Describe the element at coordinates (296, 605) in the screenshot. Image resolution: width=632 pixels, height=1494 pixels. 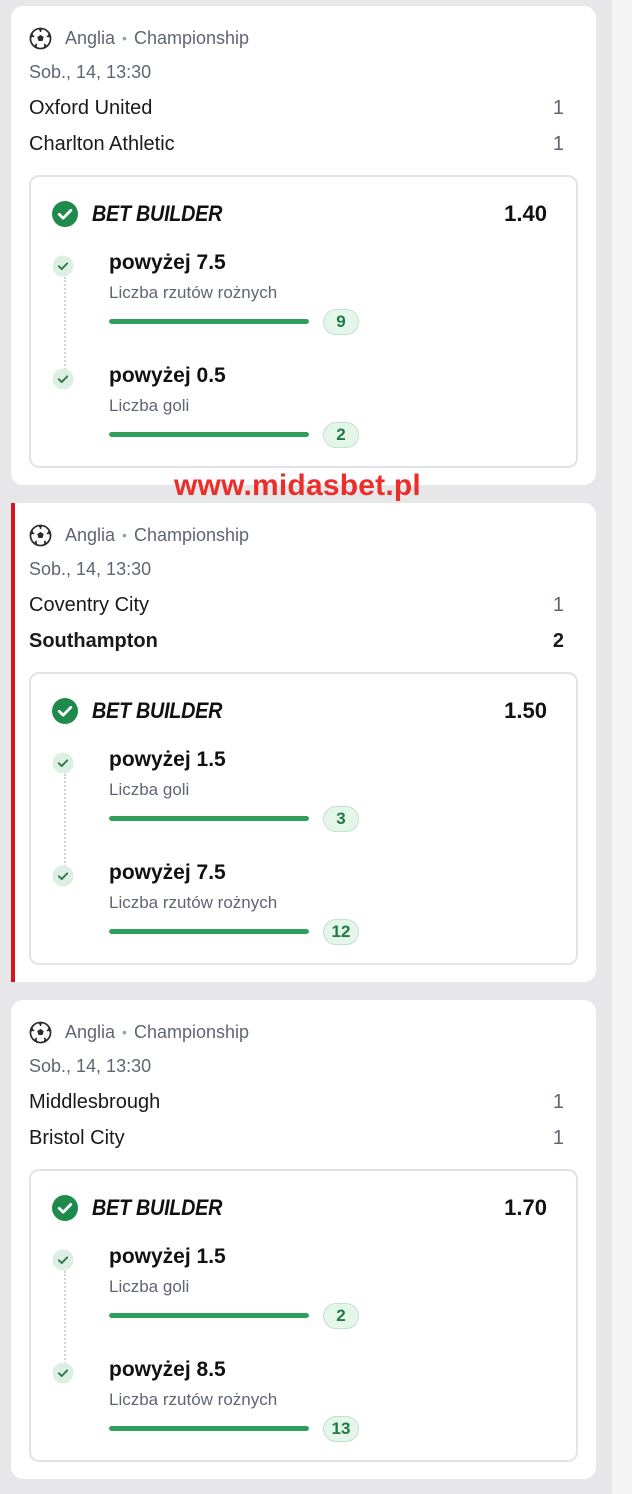
I see `home-team-row: Coventry City 1` at that location.